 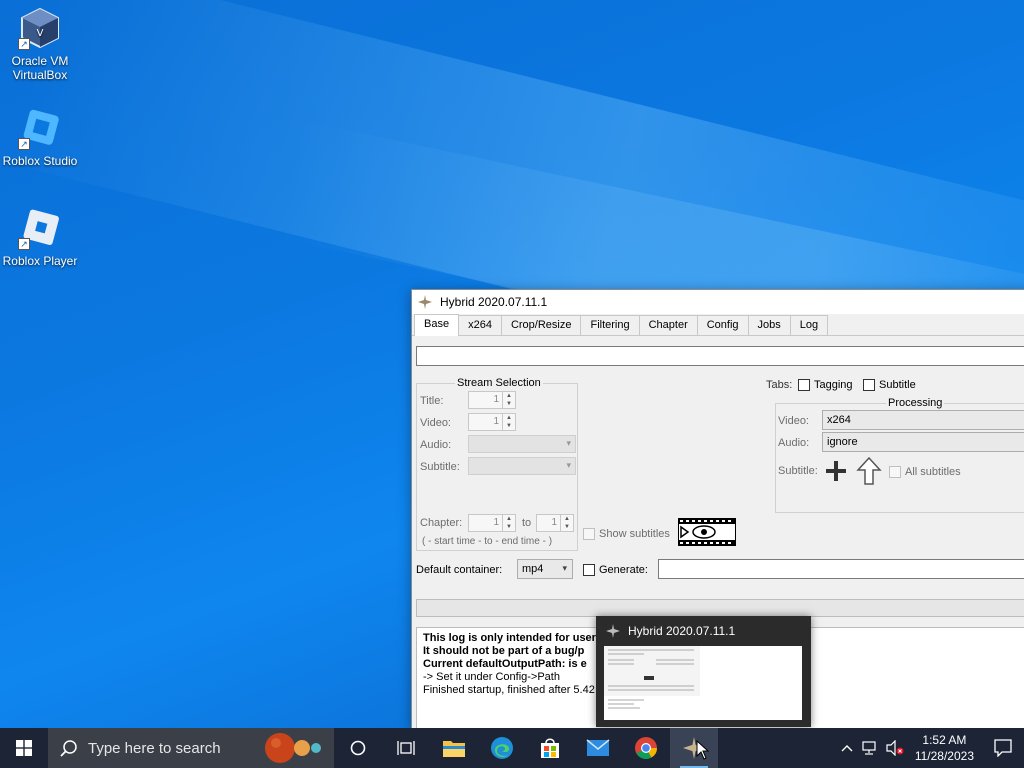 I want to click on tab-base: Base, so click(x=437, y=325).